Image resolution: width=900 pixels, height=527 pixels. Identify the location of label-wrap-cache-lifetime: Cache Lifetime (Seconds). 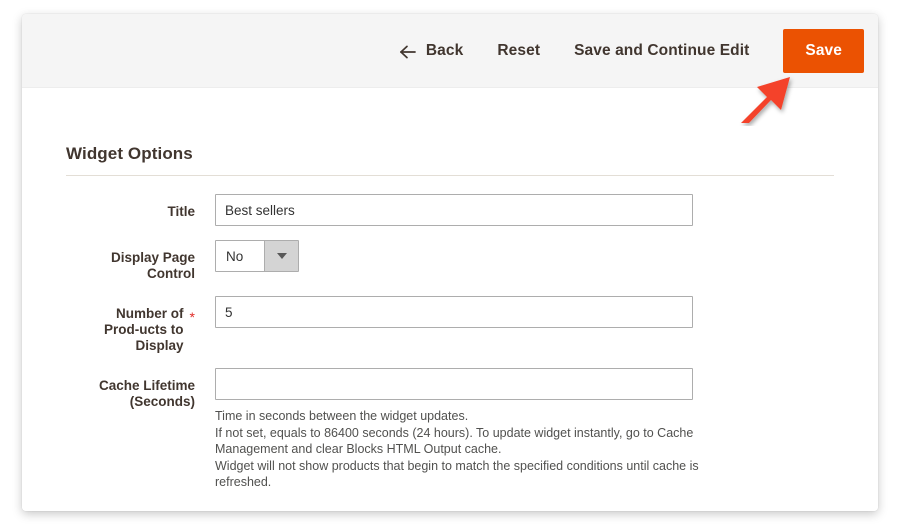
(122, 389).